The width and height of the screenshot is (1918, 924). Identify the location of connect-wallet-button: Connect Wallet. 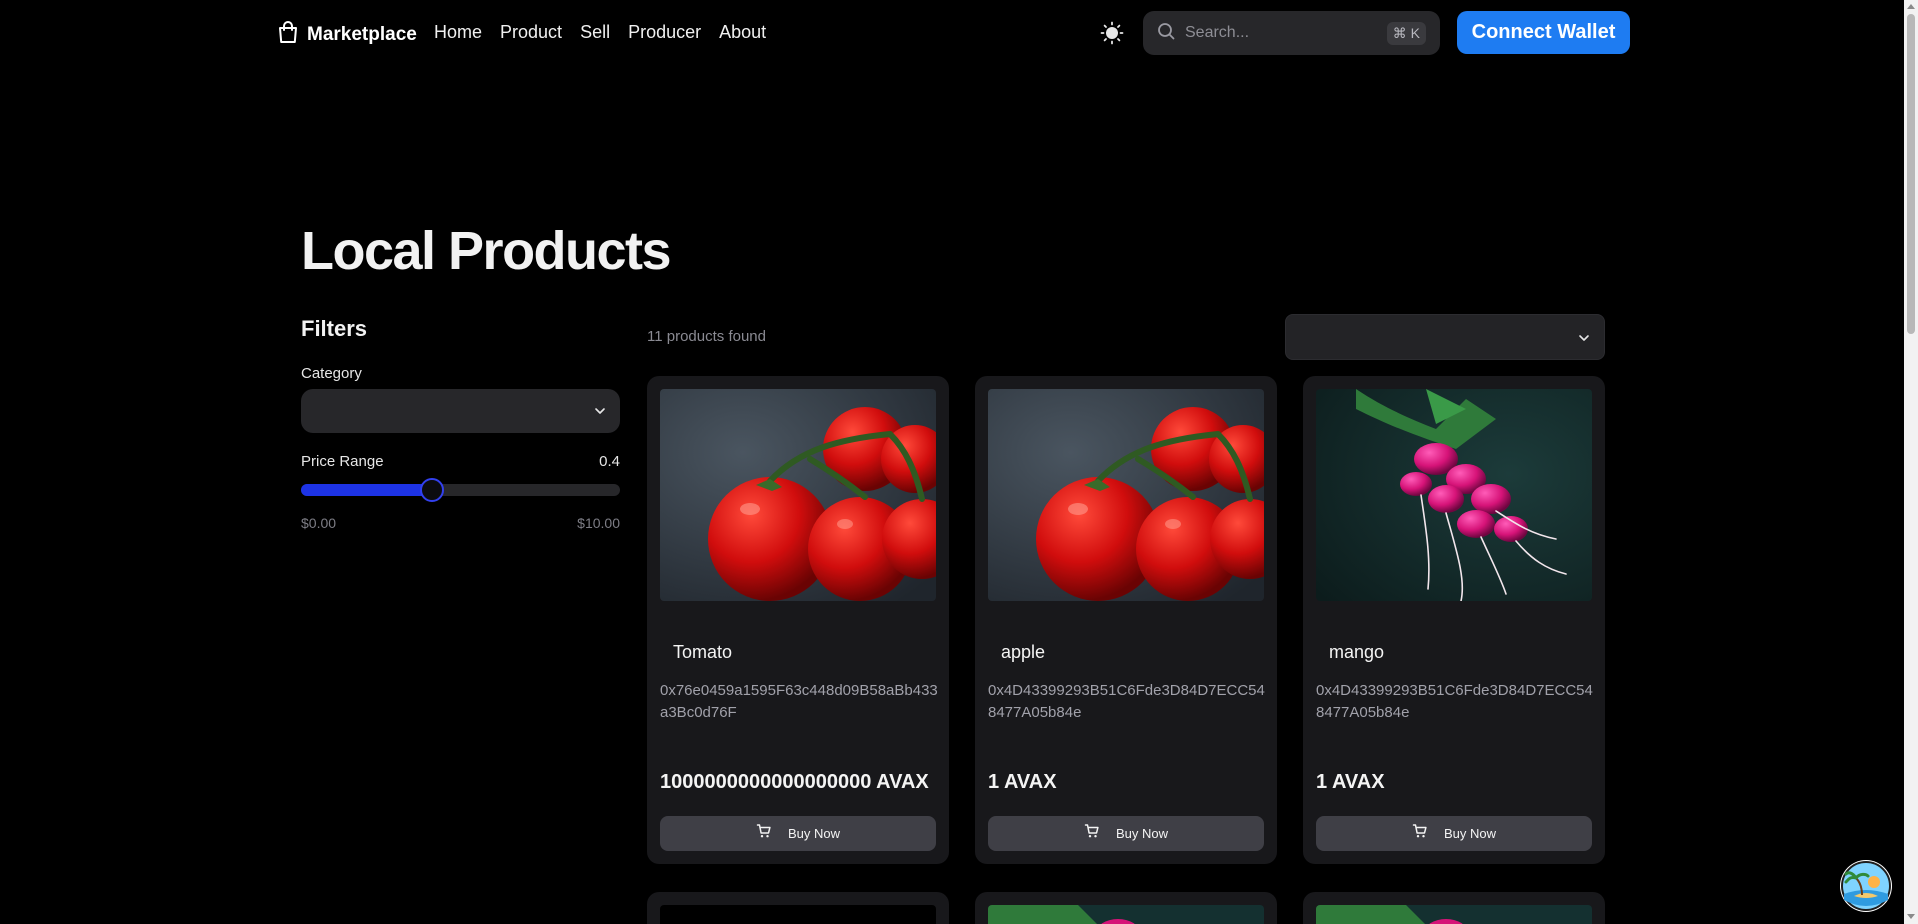
(1543, 32).